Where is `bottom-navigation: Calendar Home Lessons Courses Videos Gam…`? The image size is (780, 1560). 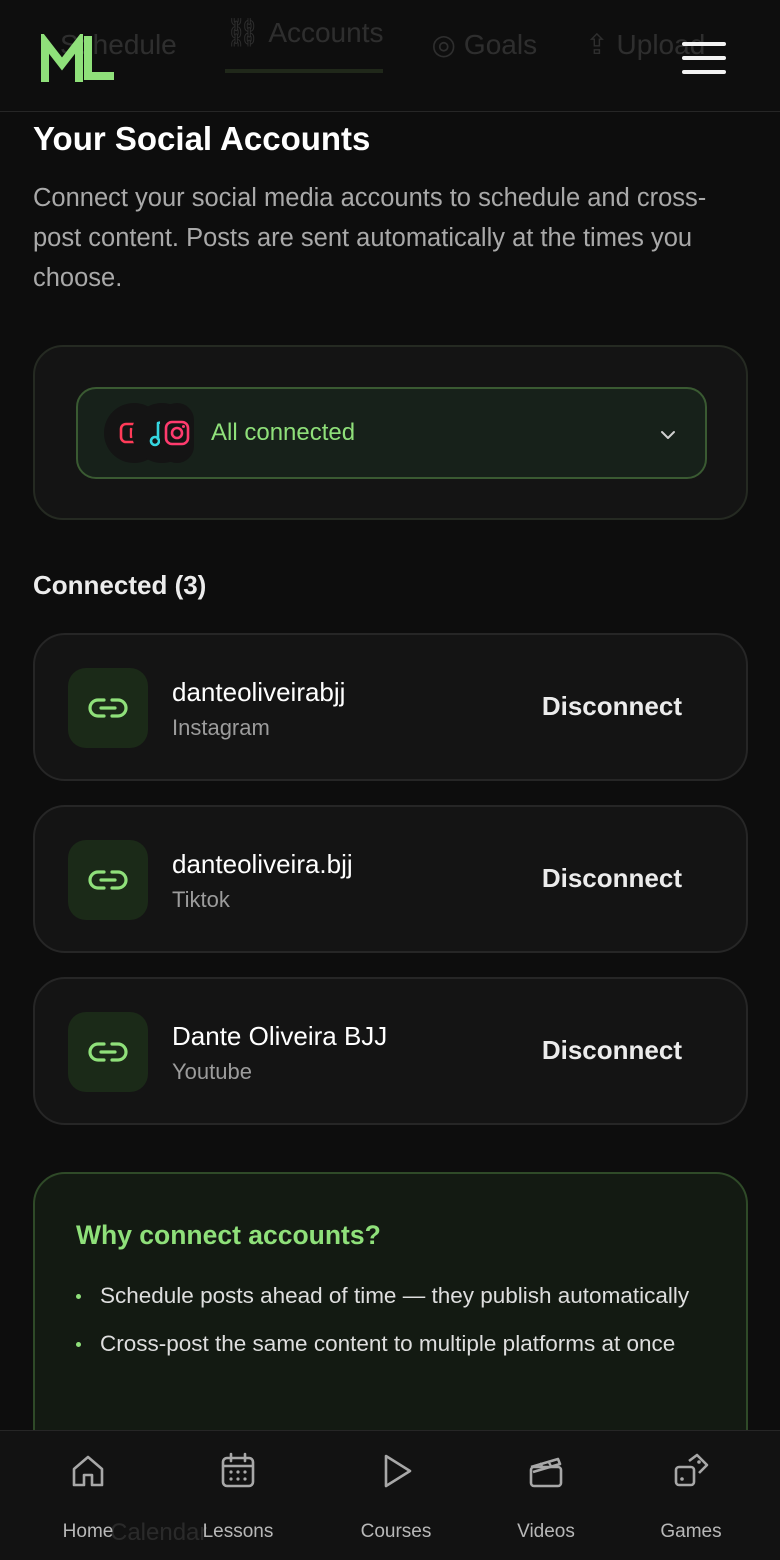
bottom-navigation: Calendar Home Lessons Courses Videos Gam… is located at coordinates (390, 1495).